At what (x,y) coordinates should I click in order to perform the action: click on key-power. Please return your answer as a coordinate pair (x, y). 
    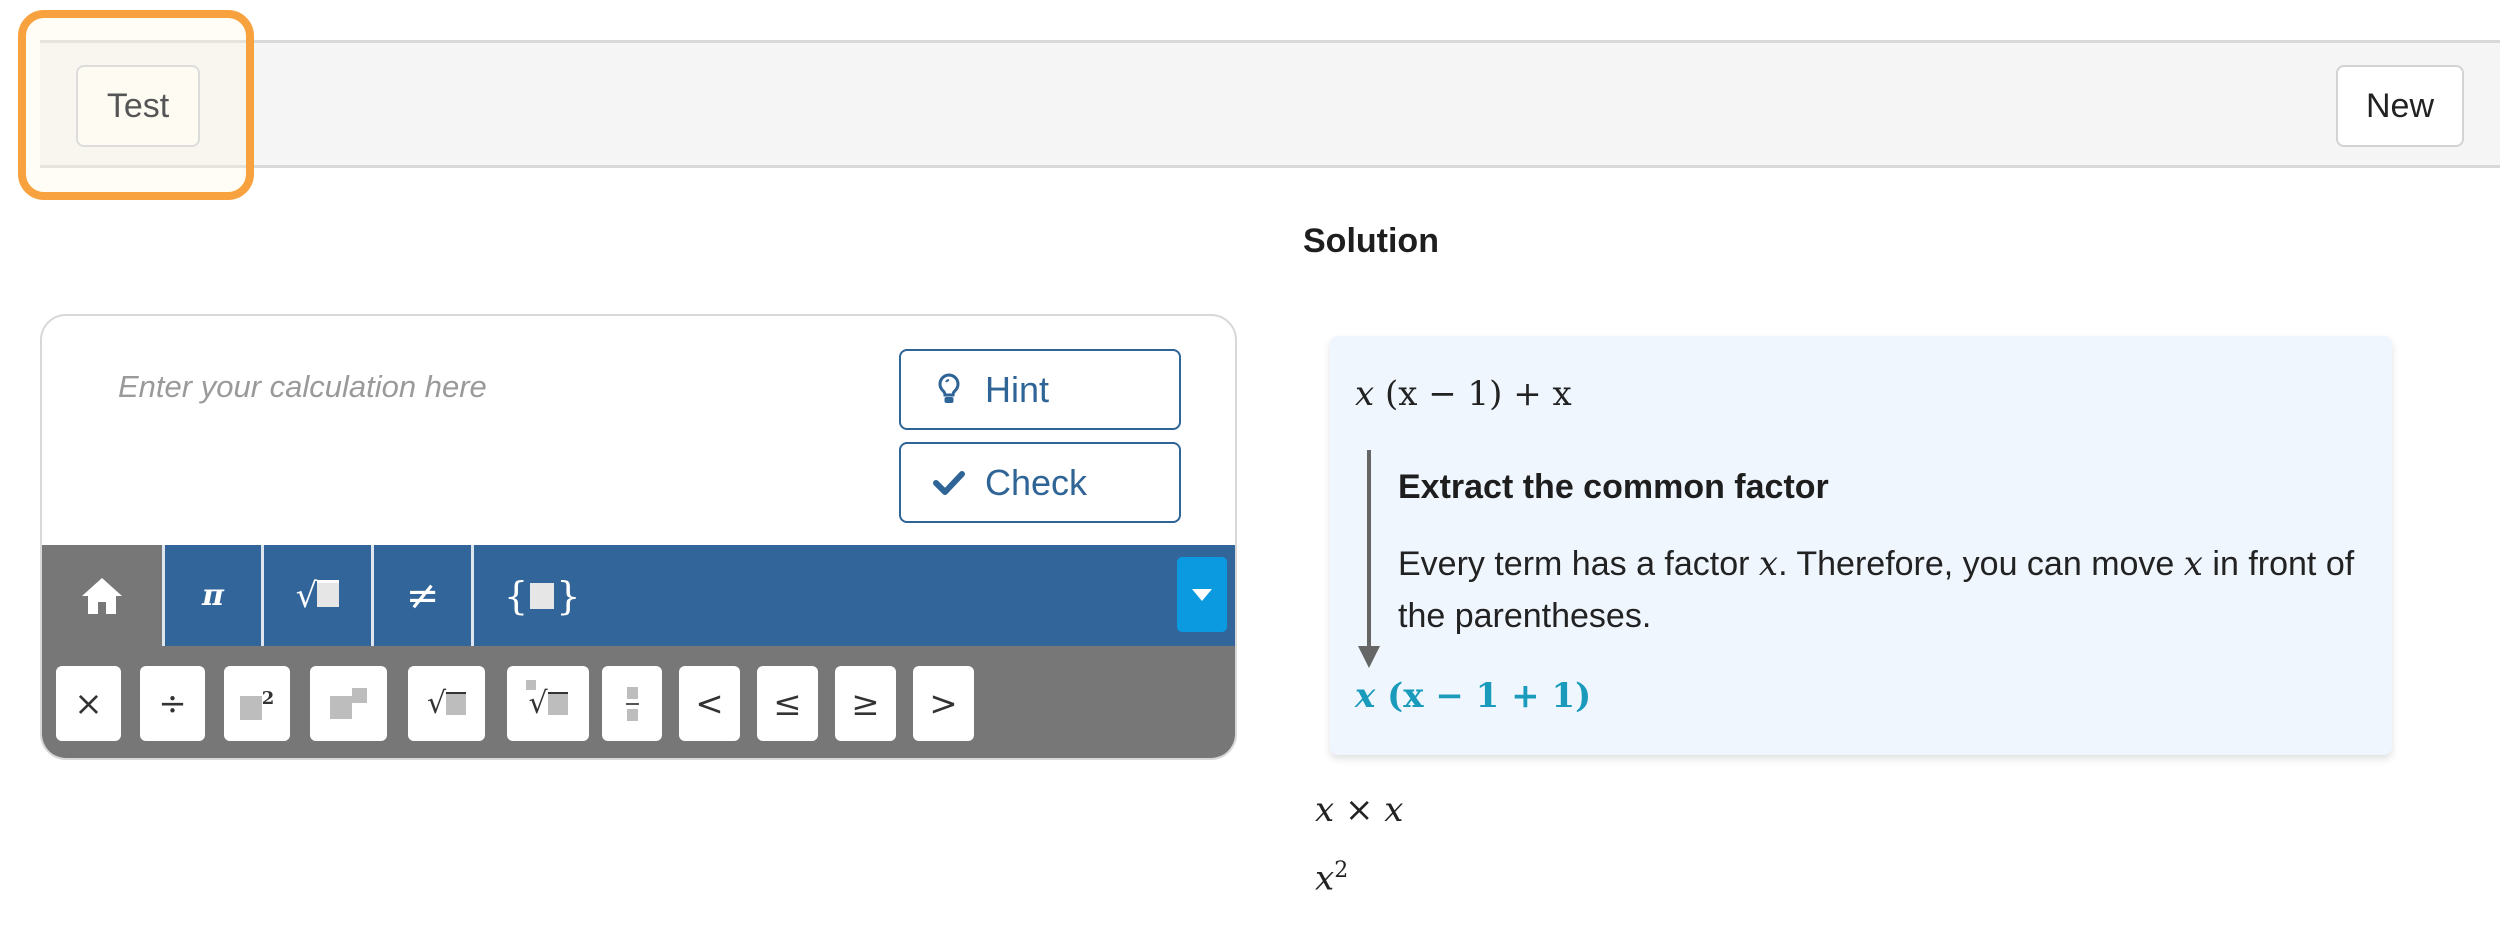
    Looking at the image, I should click on (348, 703).